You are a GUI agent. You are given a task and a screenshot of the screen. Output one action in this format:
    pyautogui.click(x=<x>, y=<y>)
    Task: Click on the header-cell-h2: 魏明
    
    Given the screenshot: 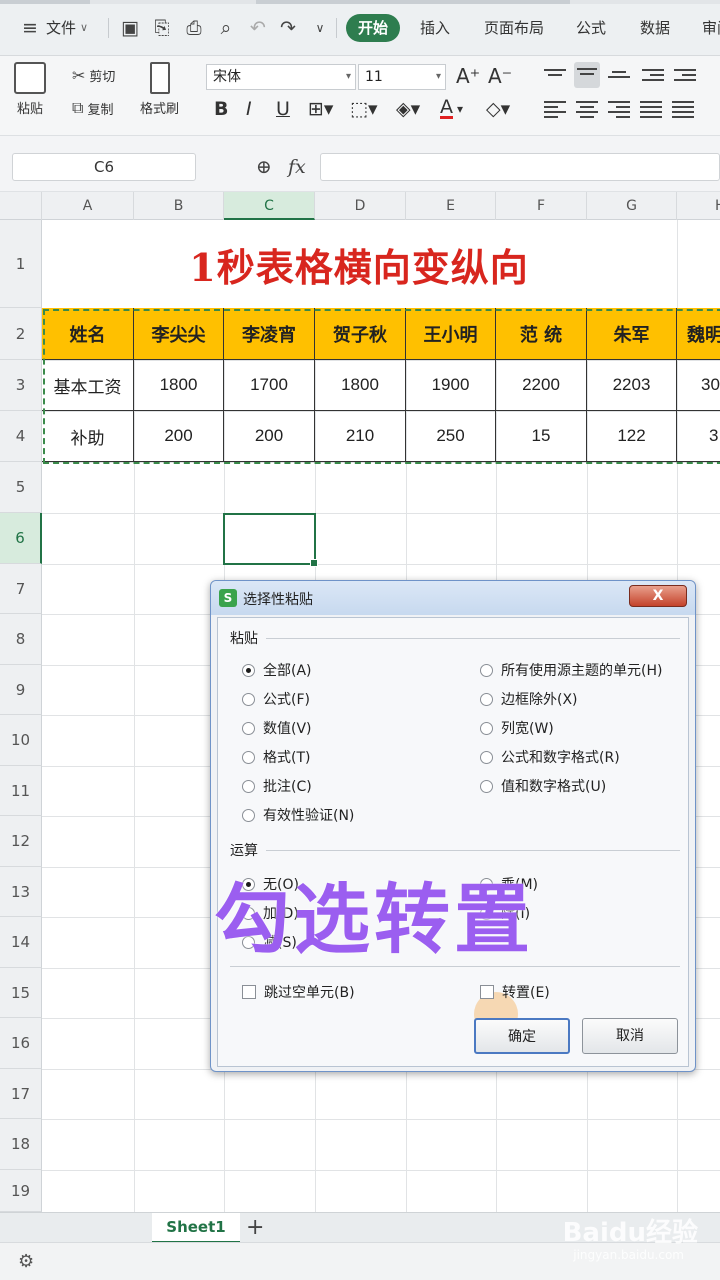 What is the action you would take?
    pyautogui.click(x=698, y=334)
    